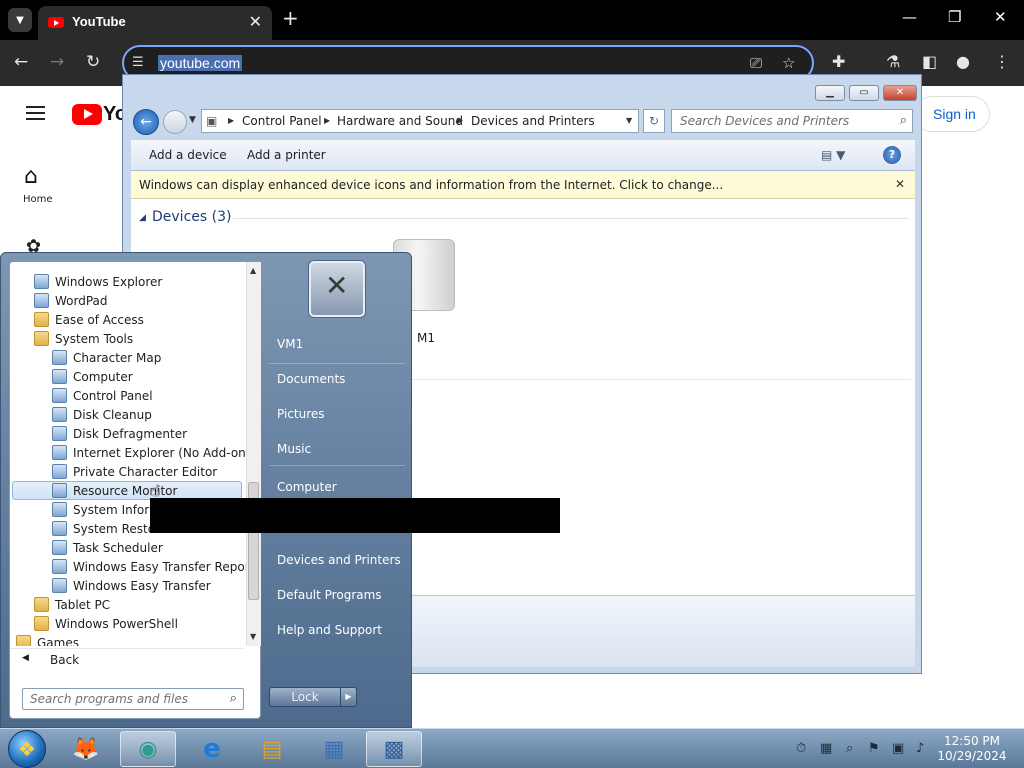  Describe the element at coordinates (98, 281) in the screenshot. I see `program-item: Windows Explorer` at that location.